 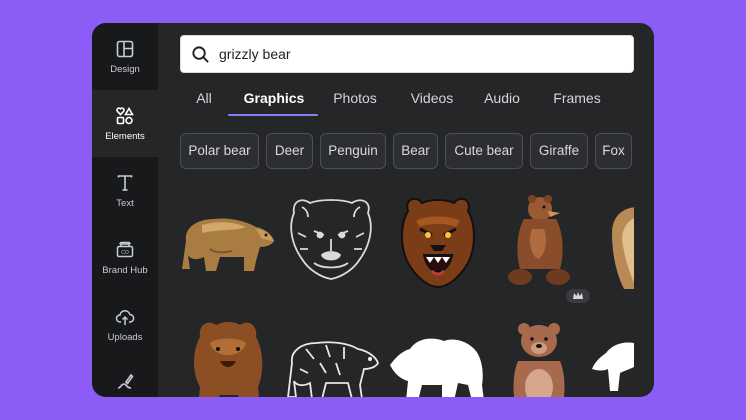 What do you see at coordinates (125, 253) in the screenshot?
I see `svg-text: CO` at bounding box center [125, 253].